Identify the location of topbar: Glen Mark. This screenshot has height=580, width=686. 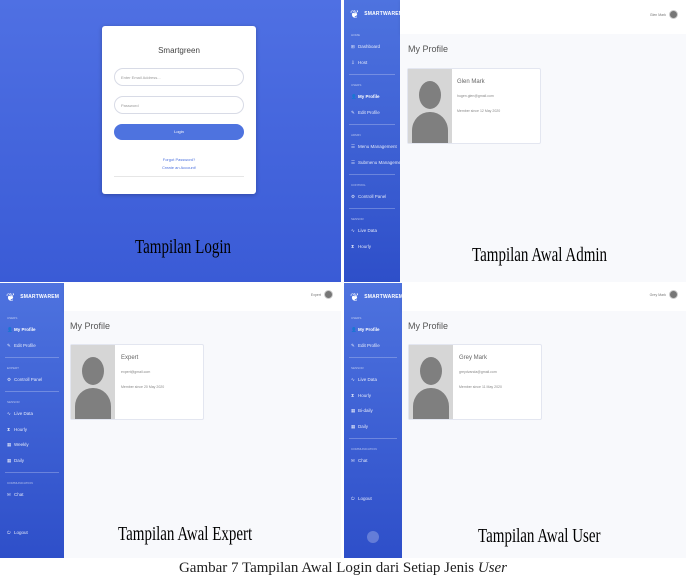
(543, 17).